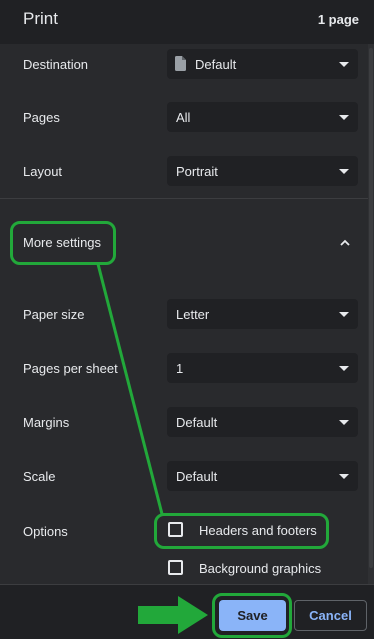  Describe the element at coordinates (338, 19) in the screenshot. I see `page-count: 1 page` at that location.